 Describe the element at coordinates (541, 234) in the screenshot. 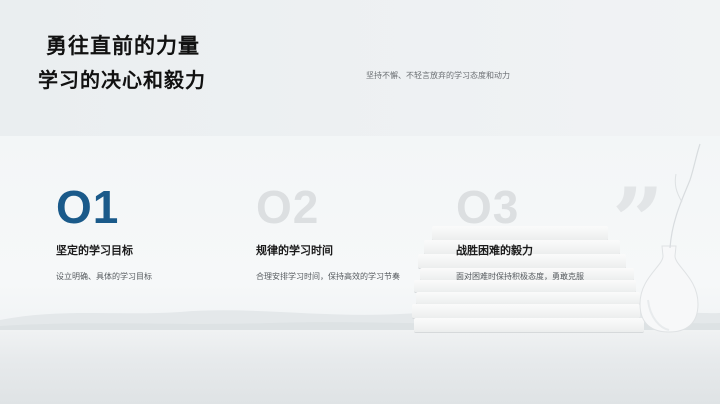

I see `item-3: O3 战胜困难的毅力 面对困难时保持积极态度，勇敢克服` at that location.